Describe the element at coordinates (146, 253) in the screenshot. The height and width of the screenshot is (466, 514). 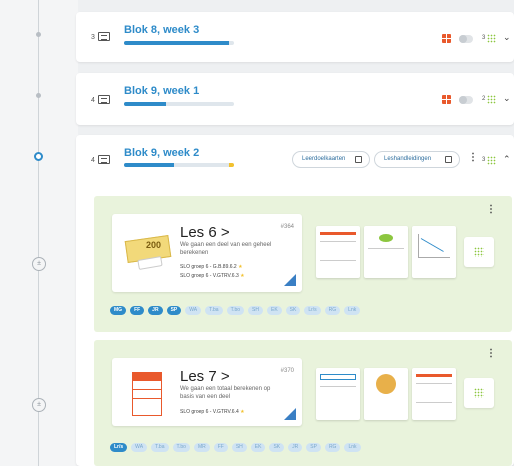
I see `money-illustration: 200` at that location.